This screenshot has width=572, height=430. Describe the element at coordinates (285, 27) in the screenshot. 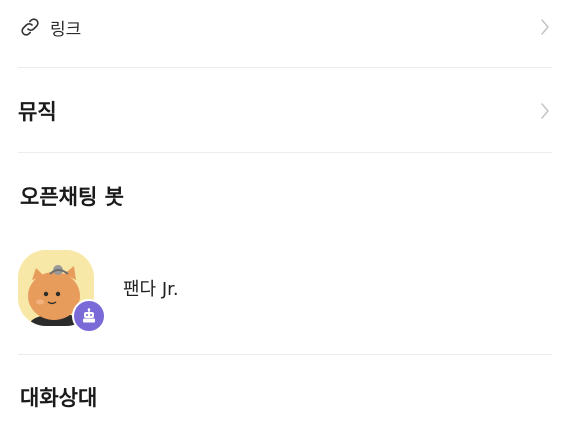

I see `link-row: 링크` at that location.